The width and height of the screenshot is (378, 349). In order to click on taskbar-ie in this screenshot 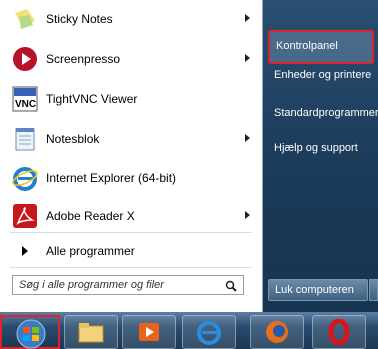, I will do `click(209, 332)`.